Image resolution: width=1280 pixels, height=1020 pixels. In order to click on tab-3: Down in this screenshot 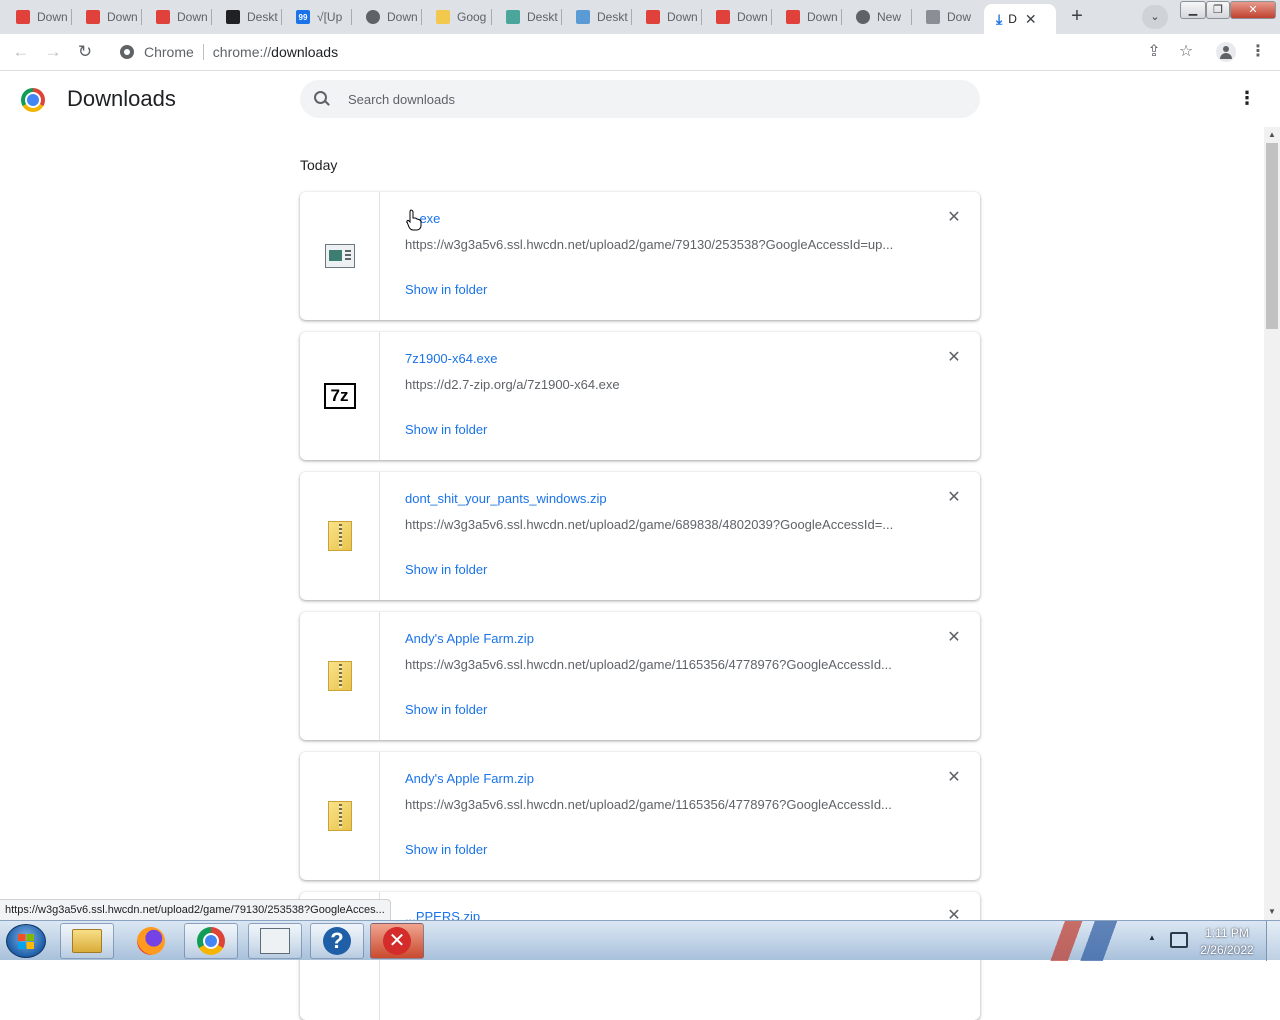, I will do `click(176, 17)`.